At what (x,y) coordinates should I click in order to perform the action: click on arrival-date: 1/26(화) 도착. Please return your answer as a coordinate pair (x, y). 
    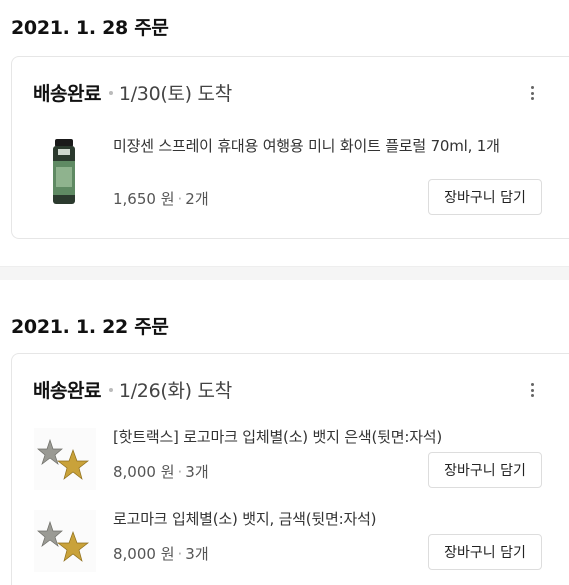
    Looking at the image, I should click on (175, 391).